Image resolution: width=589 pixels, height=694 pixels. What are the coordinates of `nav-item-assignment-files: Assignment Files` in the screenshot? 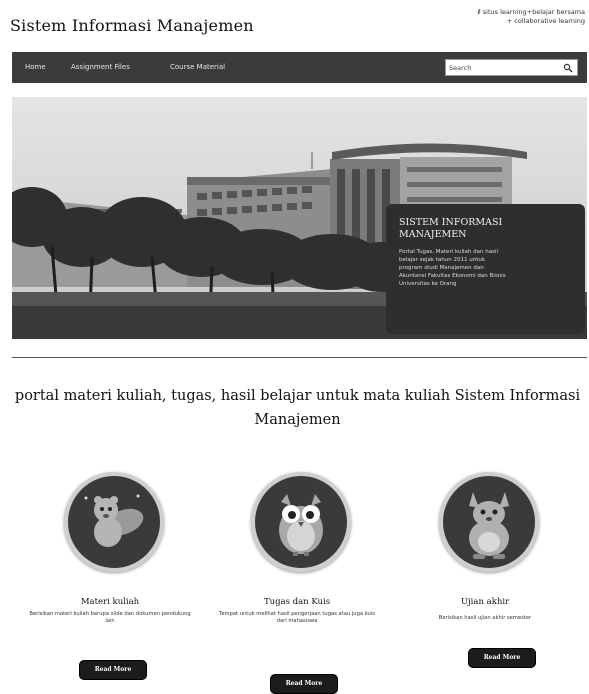 It's located at (100, 67).